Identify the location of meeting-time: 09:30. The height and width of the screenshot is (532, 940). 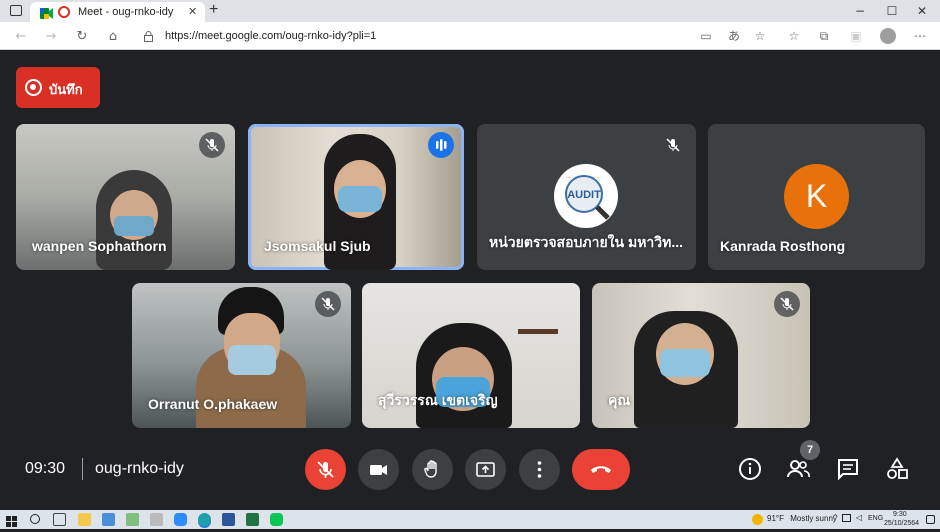
(45, 468).